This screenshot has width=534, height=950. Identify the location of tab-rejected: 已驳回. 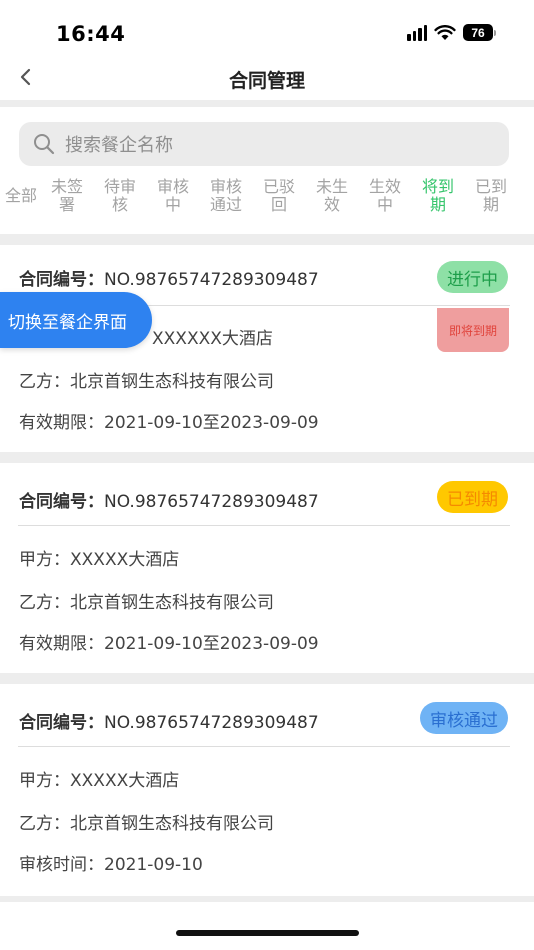
(279, 202).